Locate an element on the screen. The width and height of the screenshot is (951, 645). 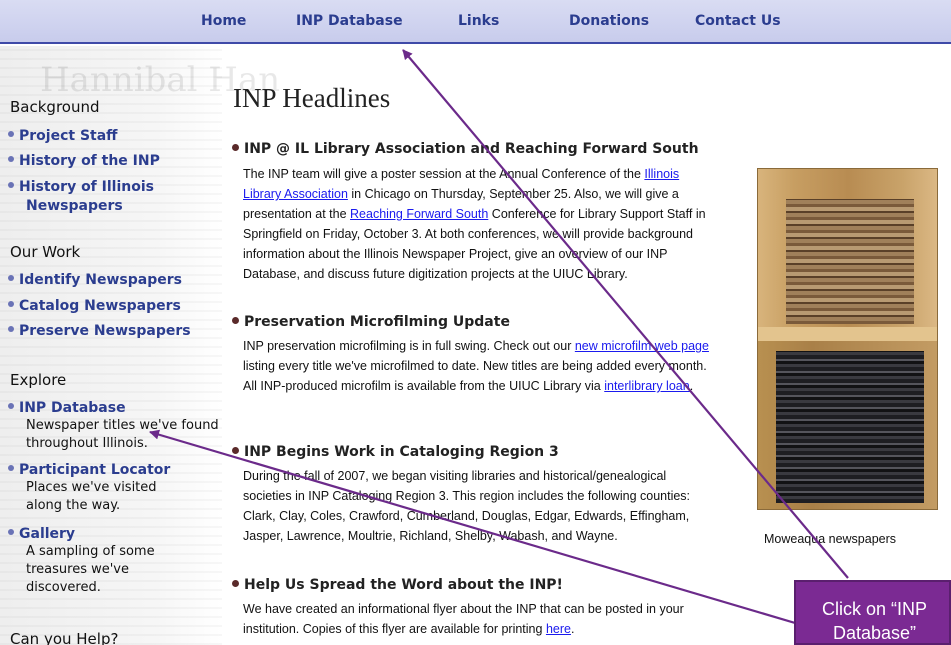
instruction-callout: Click on “INP Database” is located at coordinates (872, 612).